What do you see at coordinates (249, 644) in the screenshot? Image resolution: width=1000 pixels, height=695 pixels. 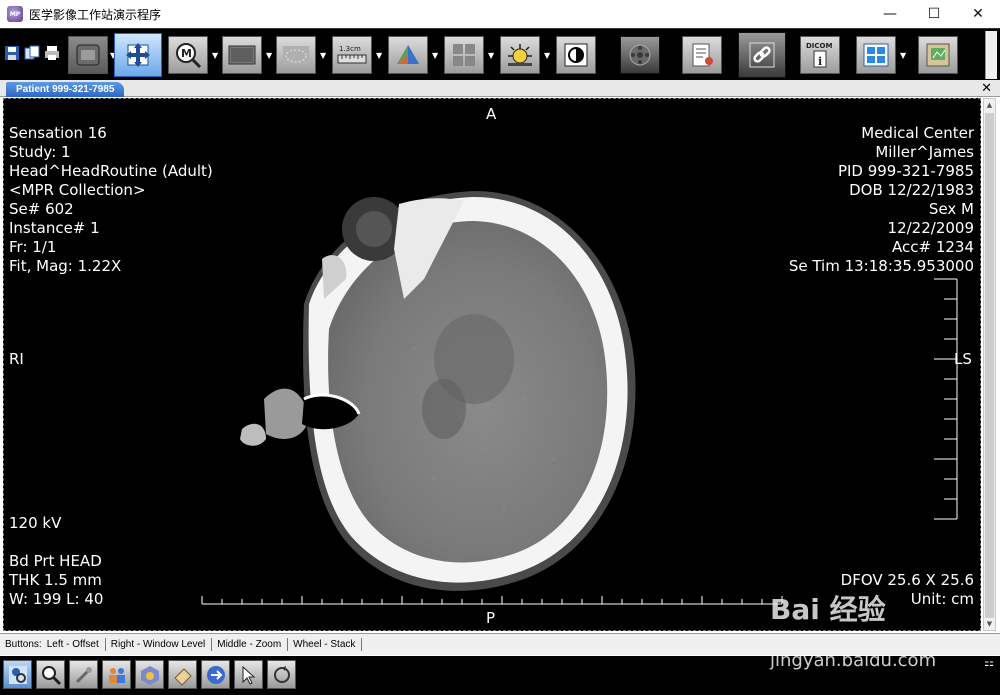 I see `status-middle: Middle - Zoom` at bounding box center [249, 644].